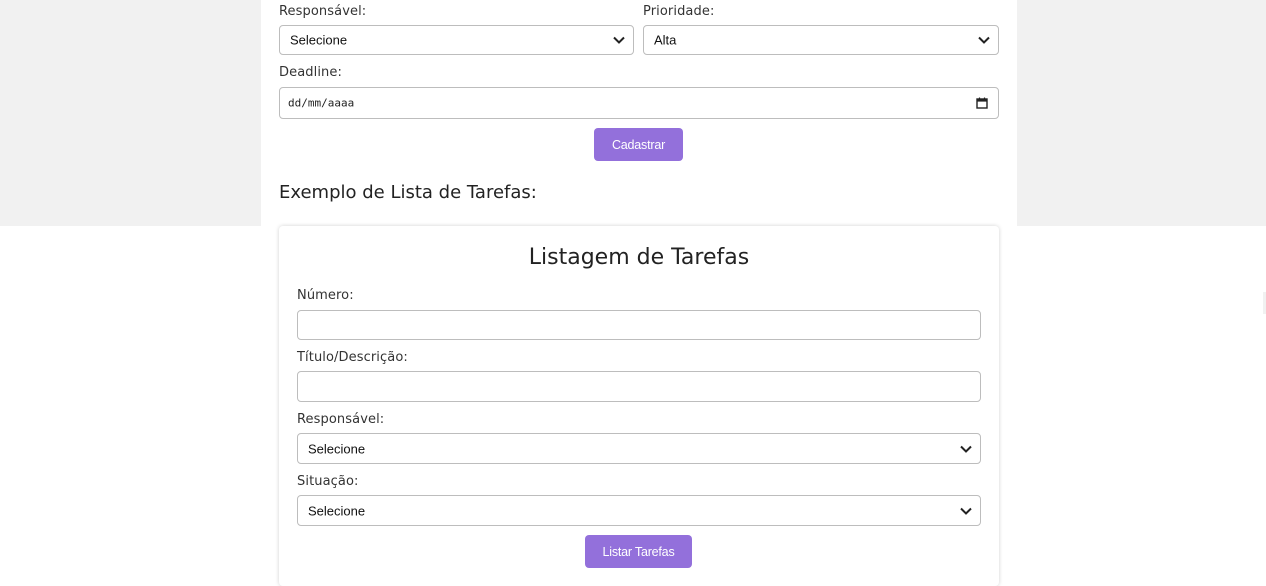 This screenshot has width=1266, height=586. I want to click on listagem-responsavel-select-value: Selecione, so click(337, 448).